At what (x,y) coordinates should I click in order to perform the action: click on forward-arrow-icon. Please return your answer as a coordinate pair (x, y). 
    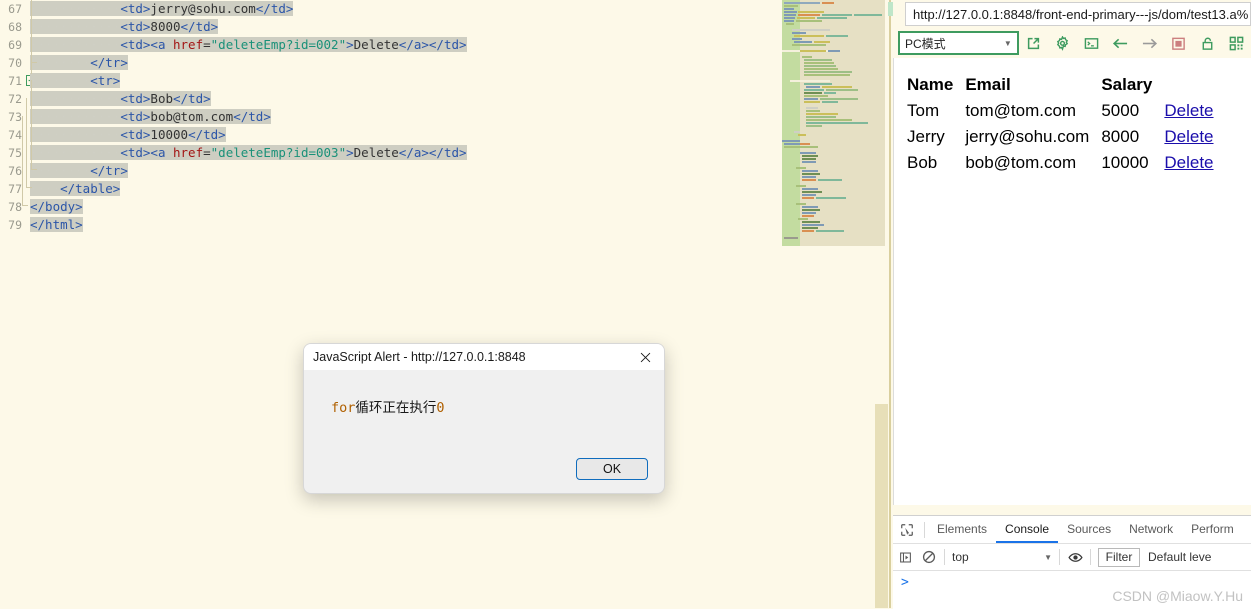
    Looking at the image, I should click on (1149, 43).